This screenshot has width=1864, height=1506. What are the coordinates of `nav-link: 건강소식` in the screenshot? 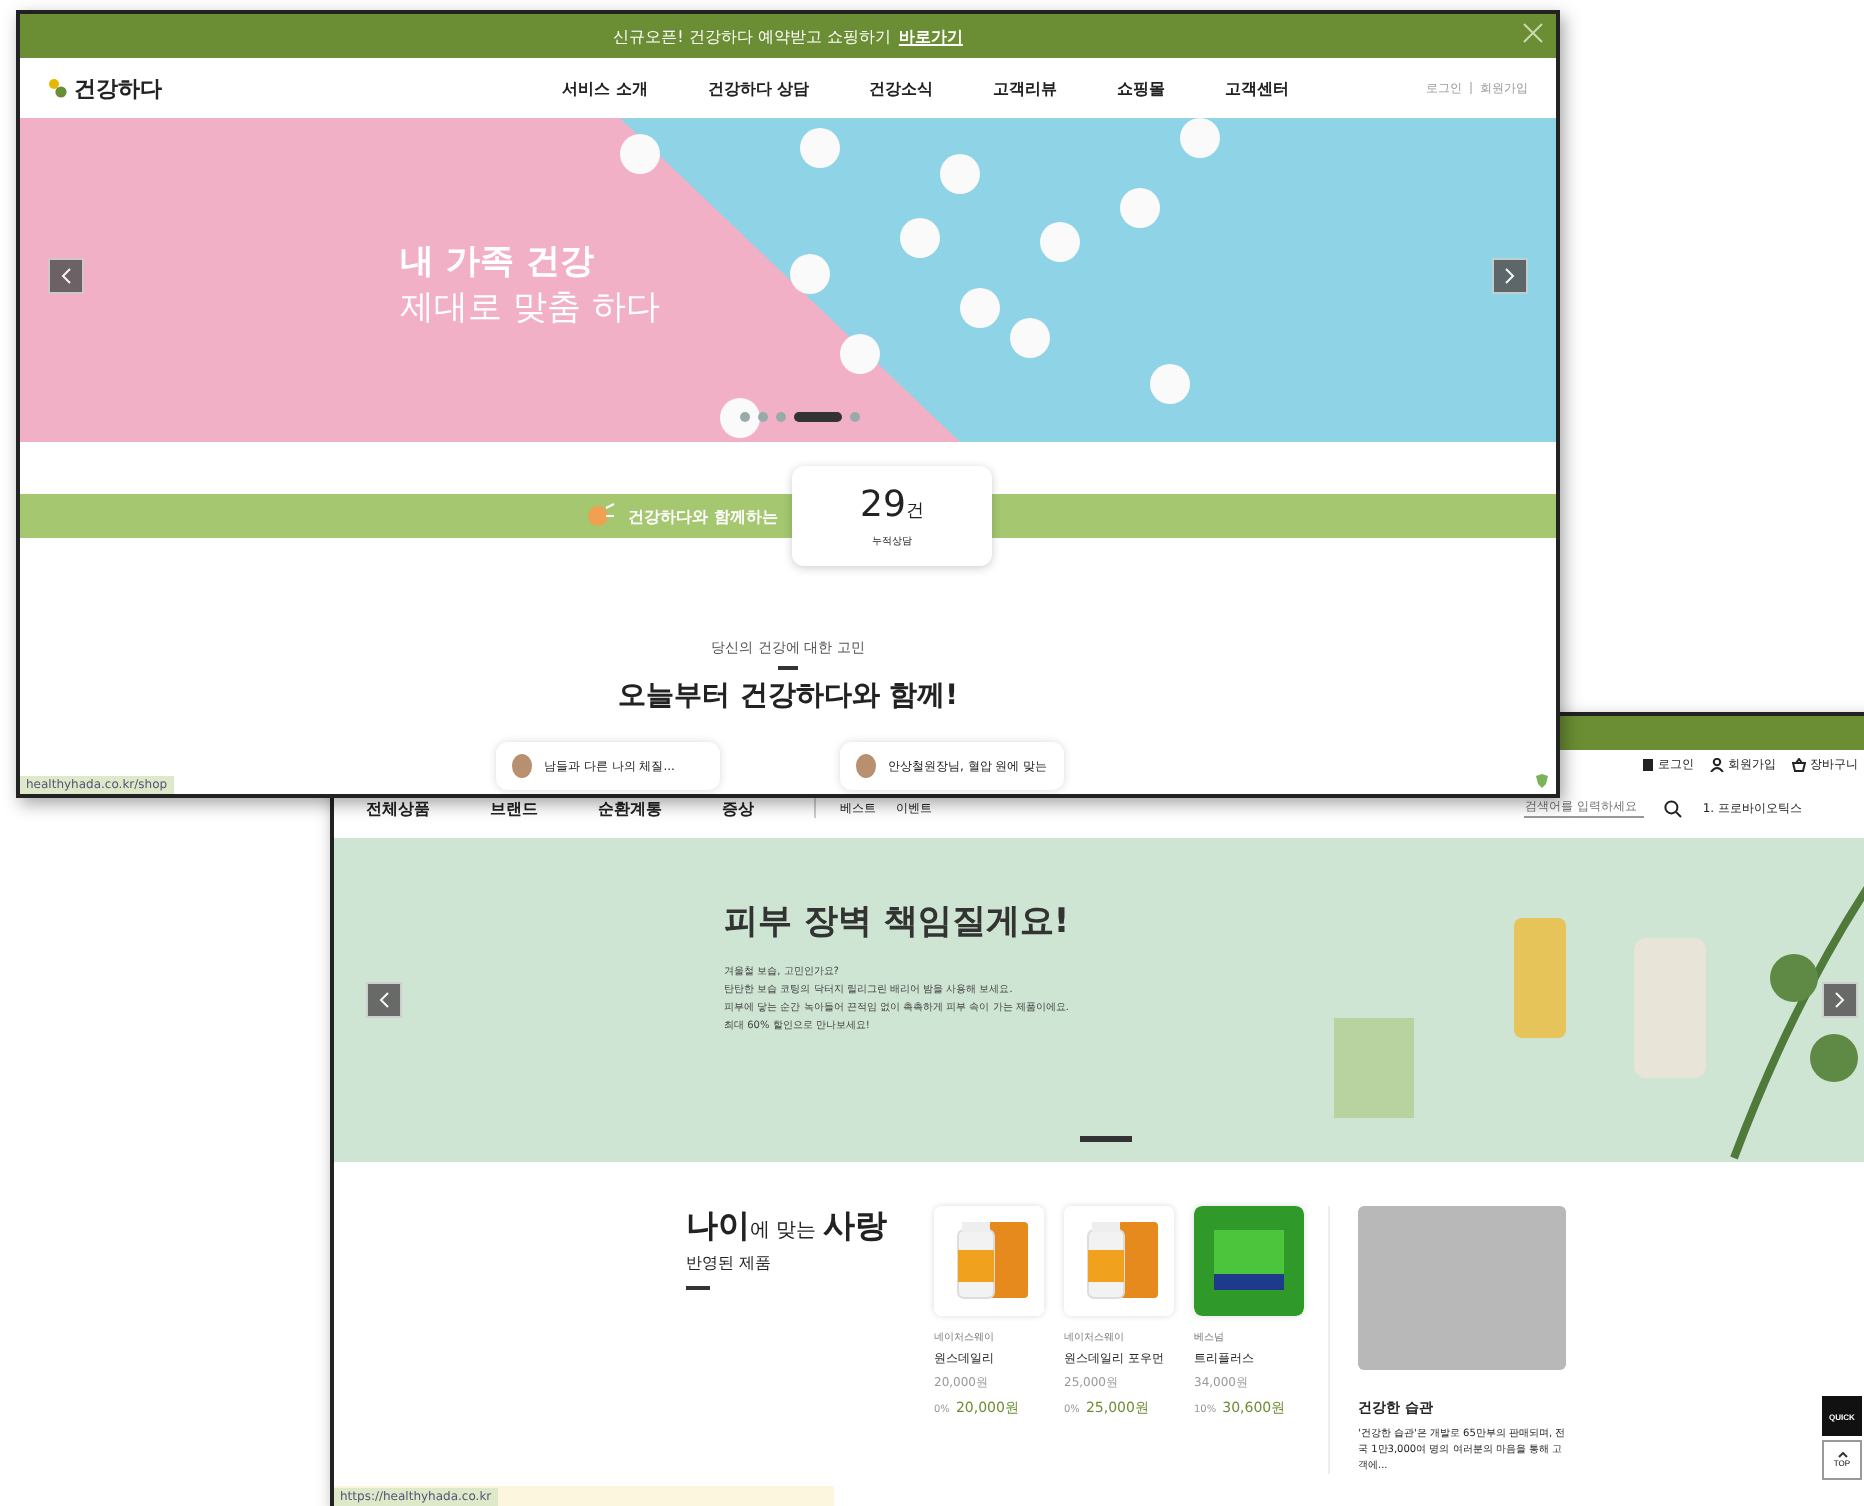 It's located at (901, 88).